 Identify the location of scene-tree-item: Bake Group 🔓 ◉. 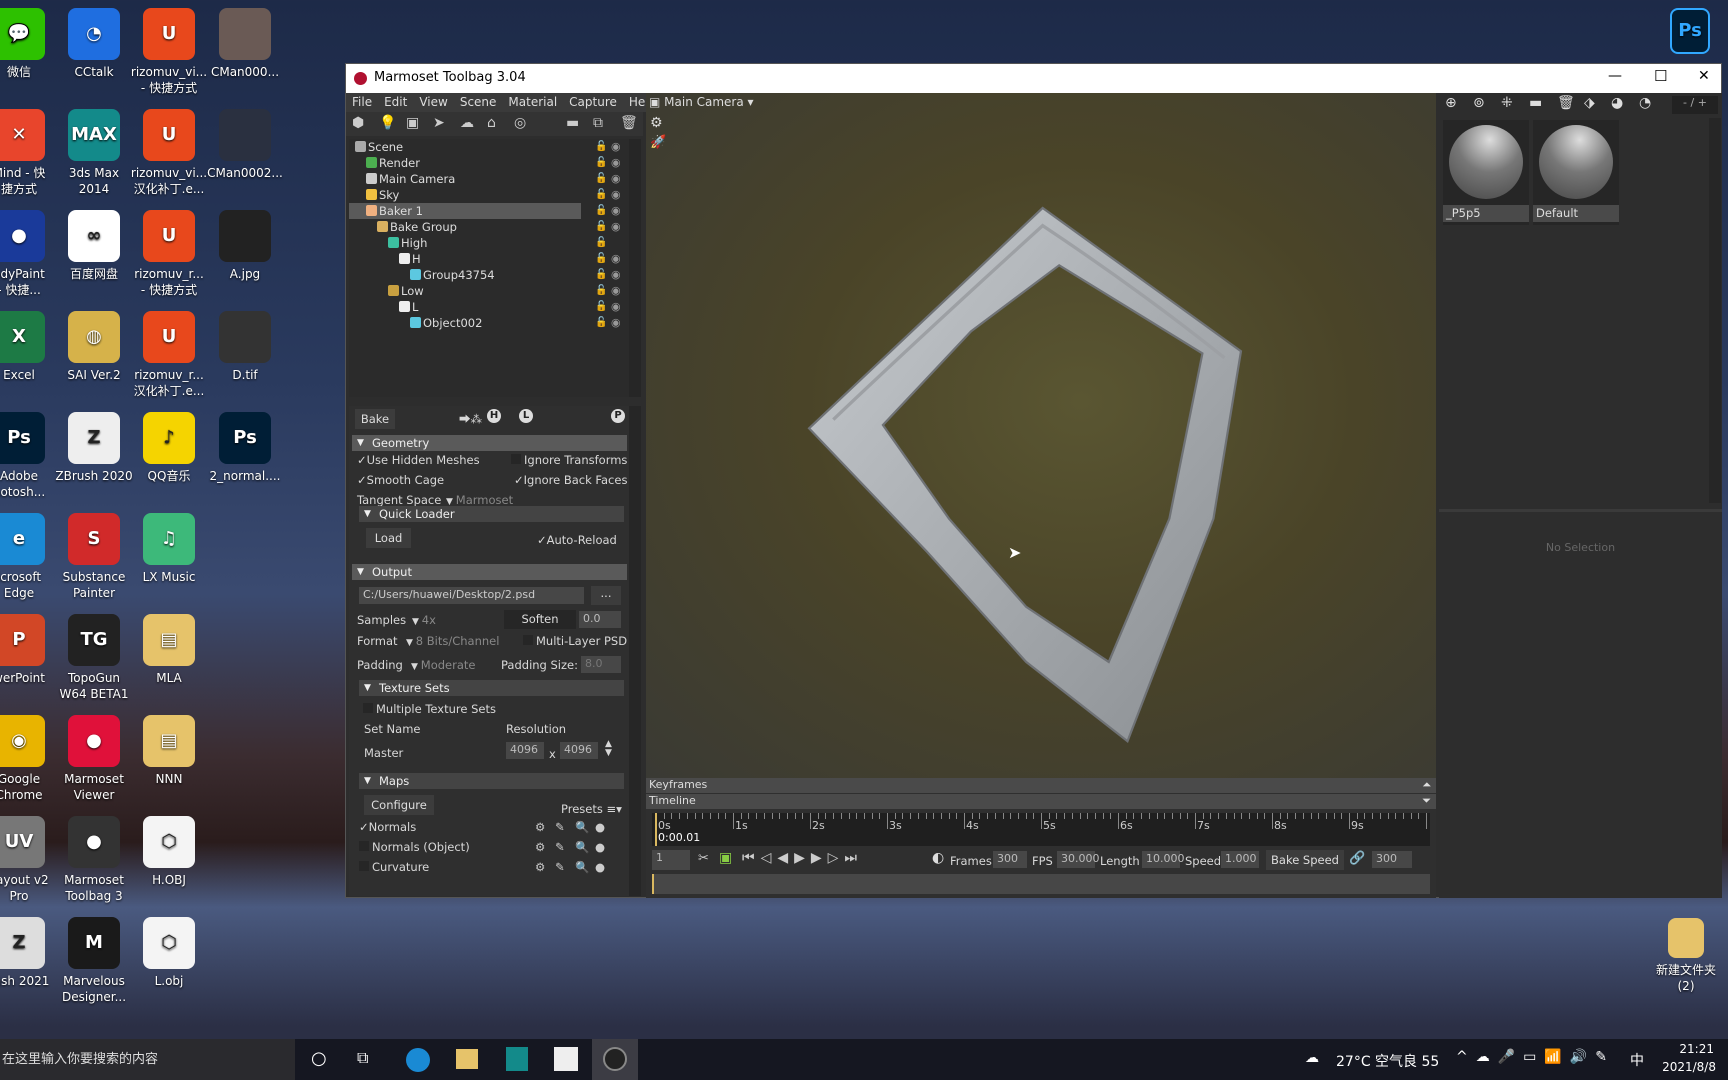
(499, 227).